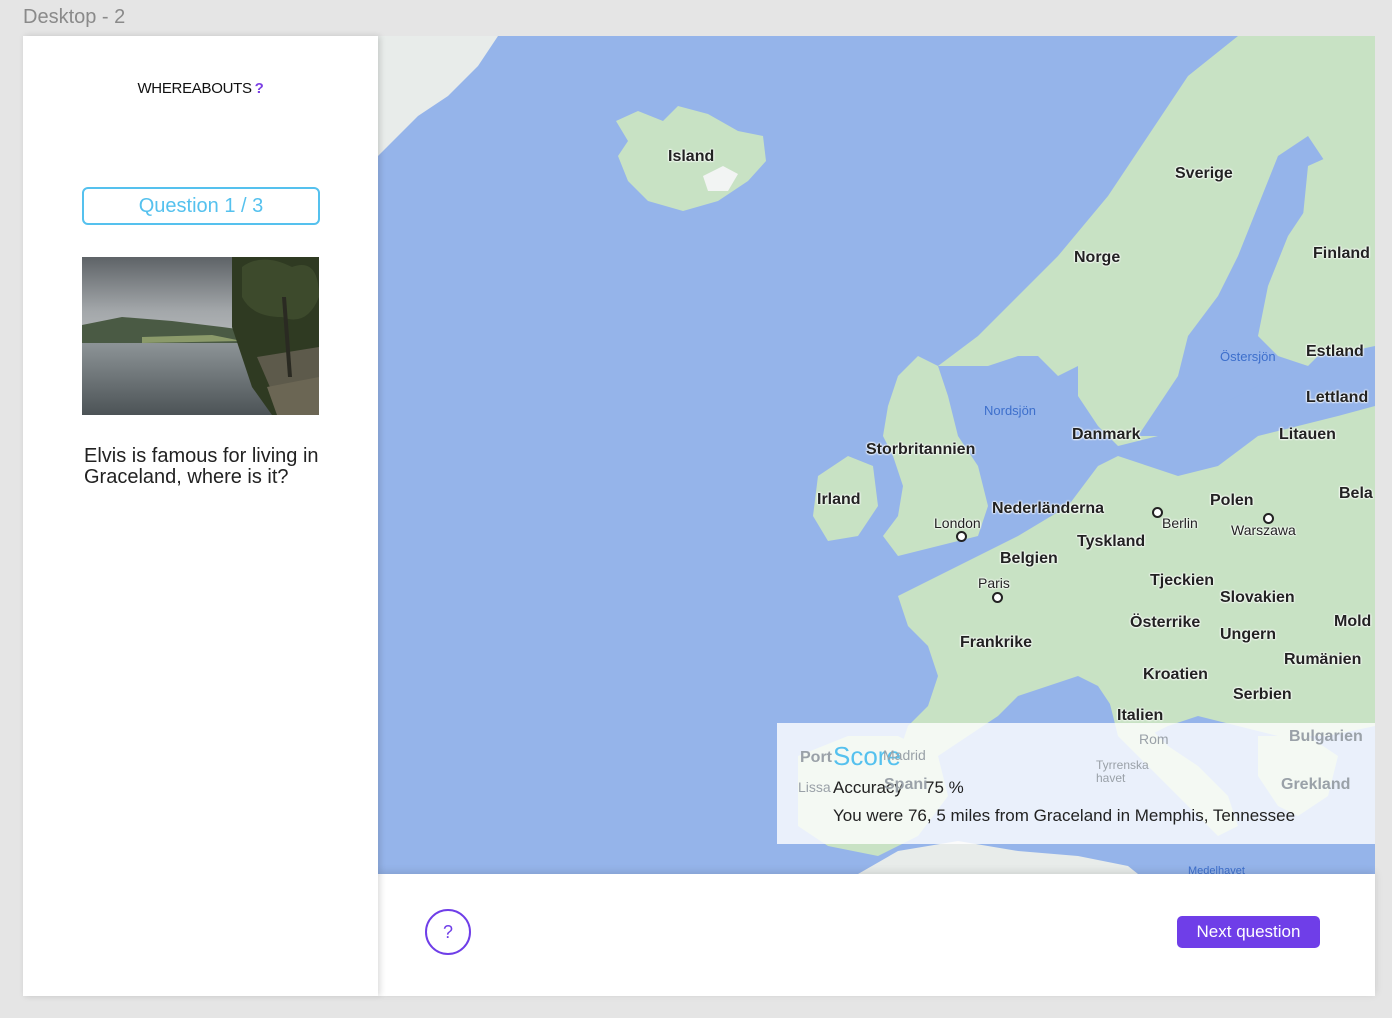  I want to click on label-island: Island, so click(691, 156).